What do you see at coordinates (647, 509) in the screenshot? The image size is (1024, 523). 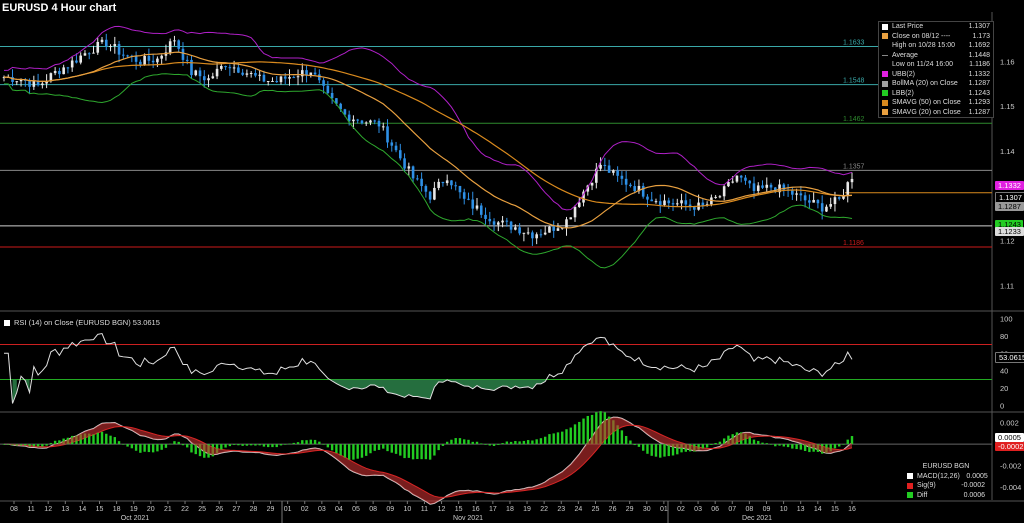 I see `x-tick-label: 30` at bounding box center [647, 509].